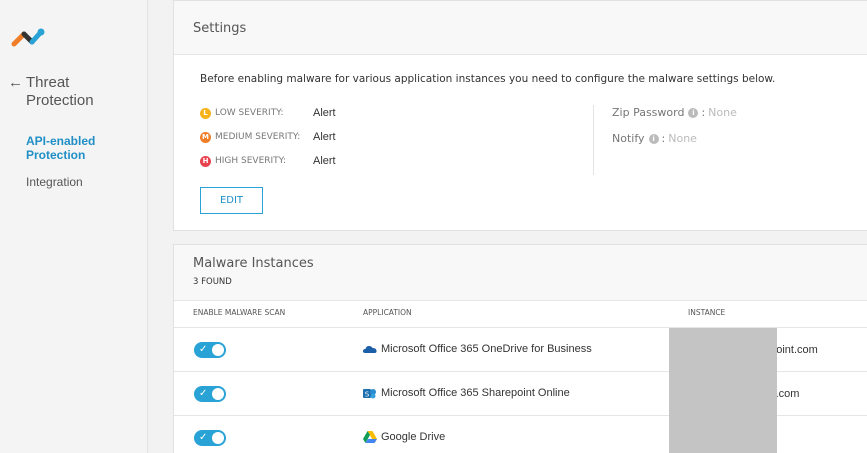 The height and width of the screenshot is (453, 867). What do you see at coordinates (253, 263) in the screenshot?
I see `instances-title: Malware Instances` at bounding box center [253, 263].